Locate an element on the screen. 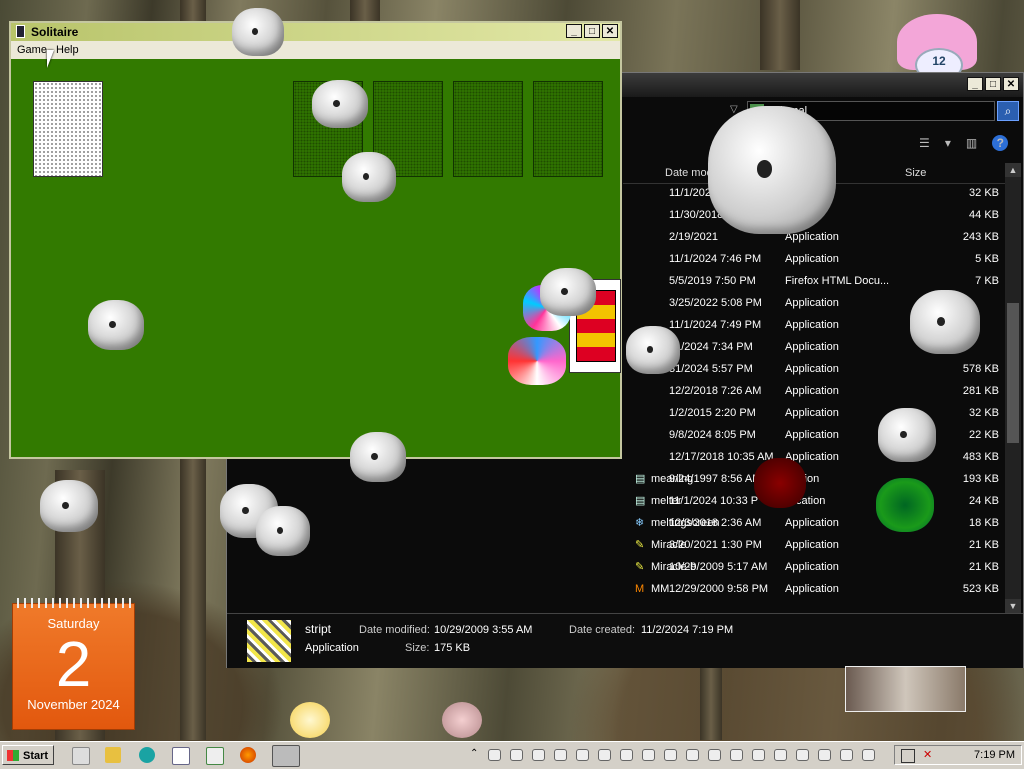 The height and width of the screenshot is (769, 1024). file-row: 31/2024 5:57 PM Application 578 KB is located at coordinates (815, 370).